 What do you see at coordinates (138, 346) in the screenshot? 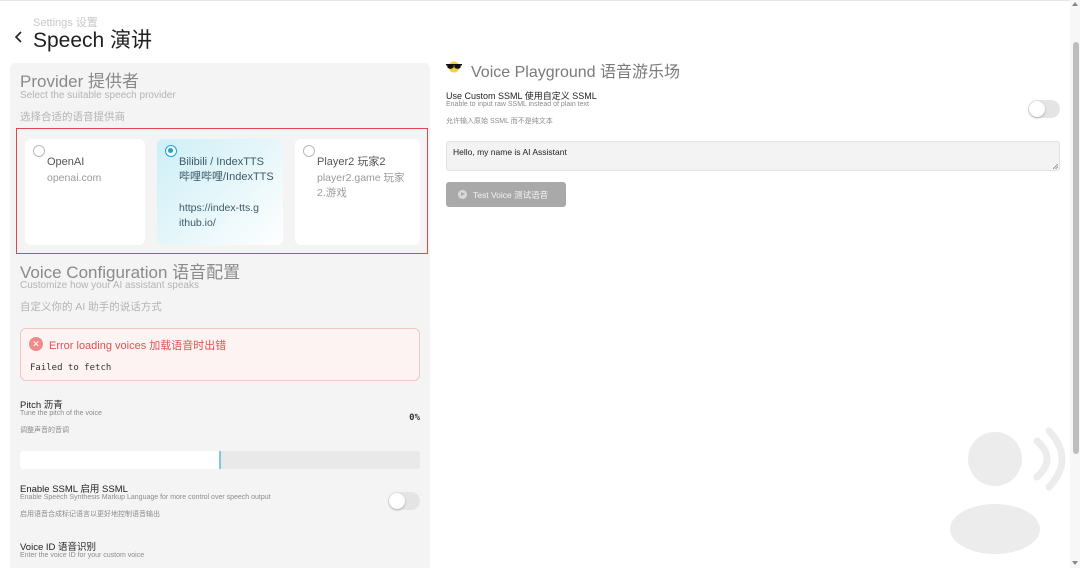
I see `error-title: Error loading voices 加载语音时出错` at bounding box center [138, 346].